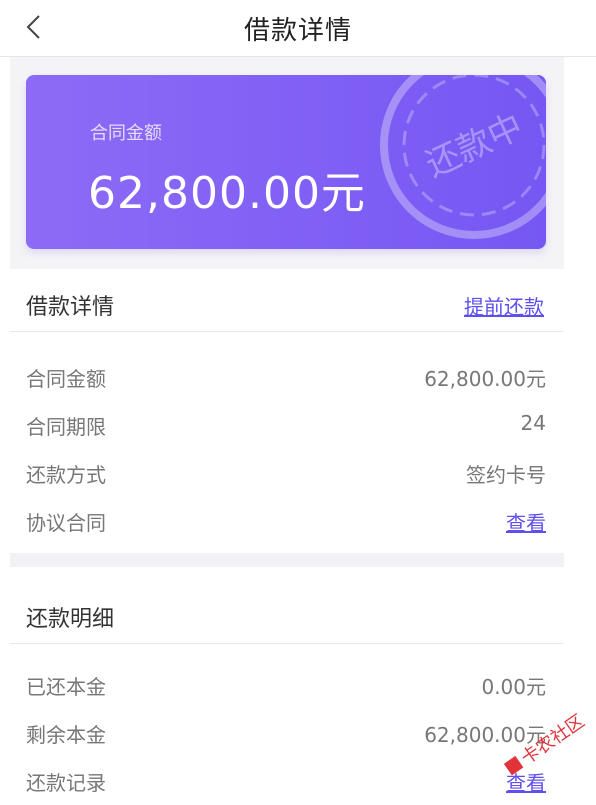  Describe the element at coordinates (287, 612) in the screenshot. I see `repay-details-header: 还款明细` at that location.